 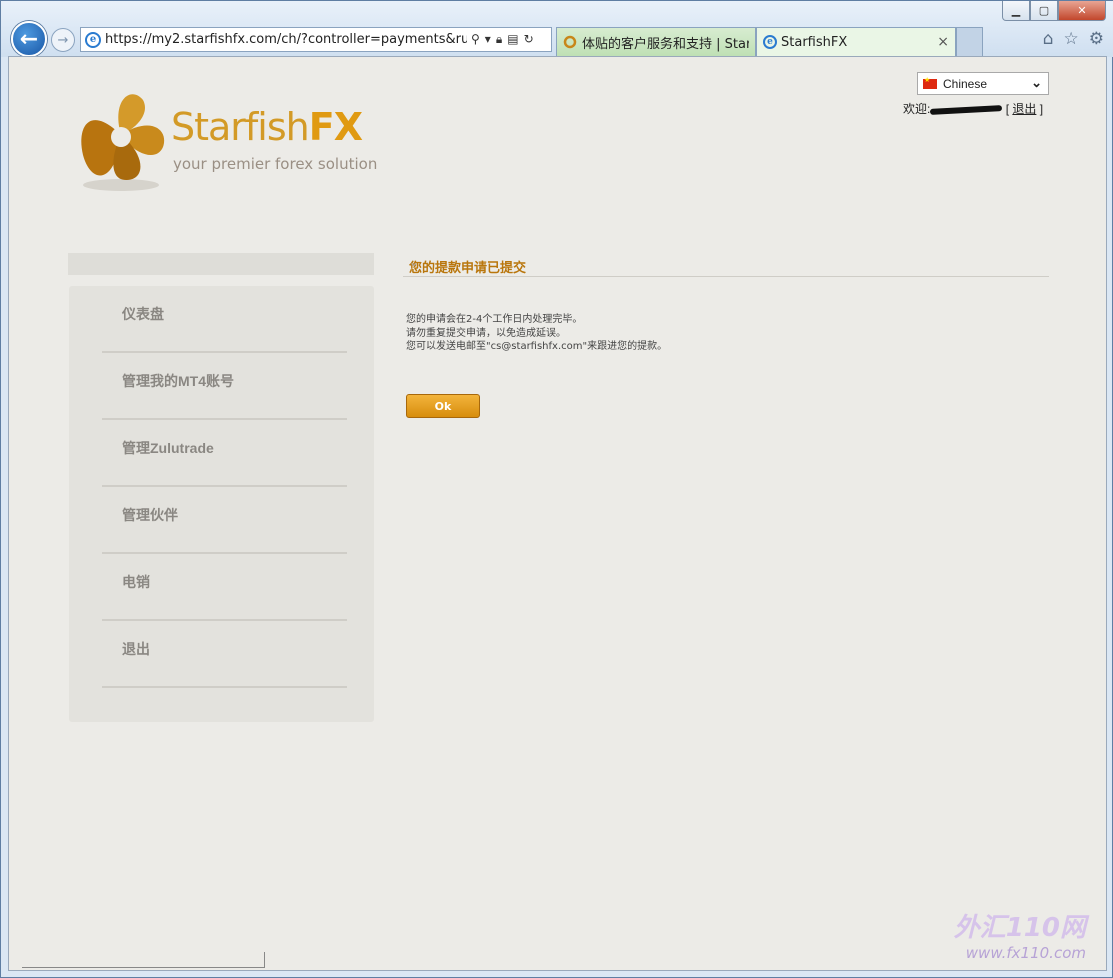 I want to click on message-line: 您的申请会在2-4个工作日内处理完毕。, so click(x=494, y=319).